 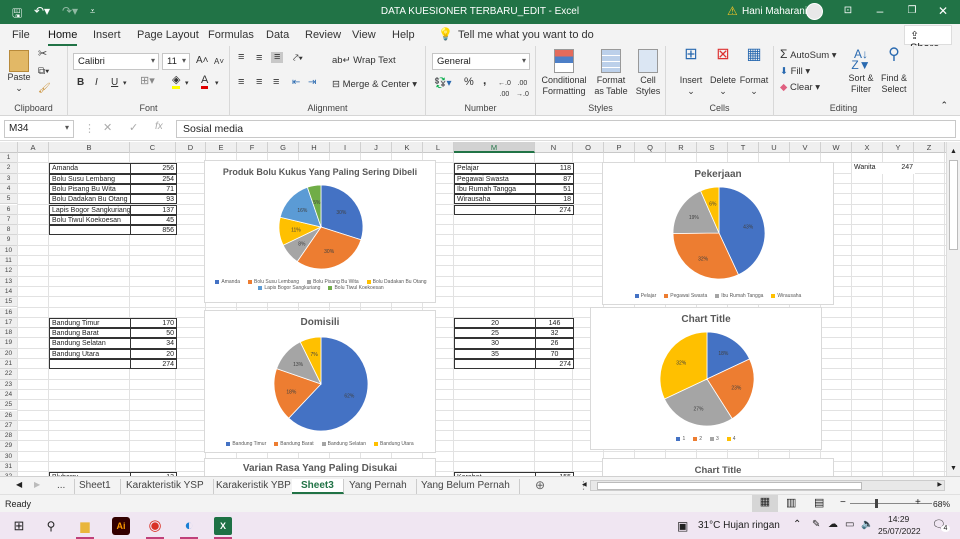 What do you see at coordinates (466, 486) in the screenshot?
I see `sheet-tab-yang-belum-pernah: Yang Belum Pernah` at bounding box center [466, 486].